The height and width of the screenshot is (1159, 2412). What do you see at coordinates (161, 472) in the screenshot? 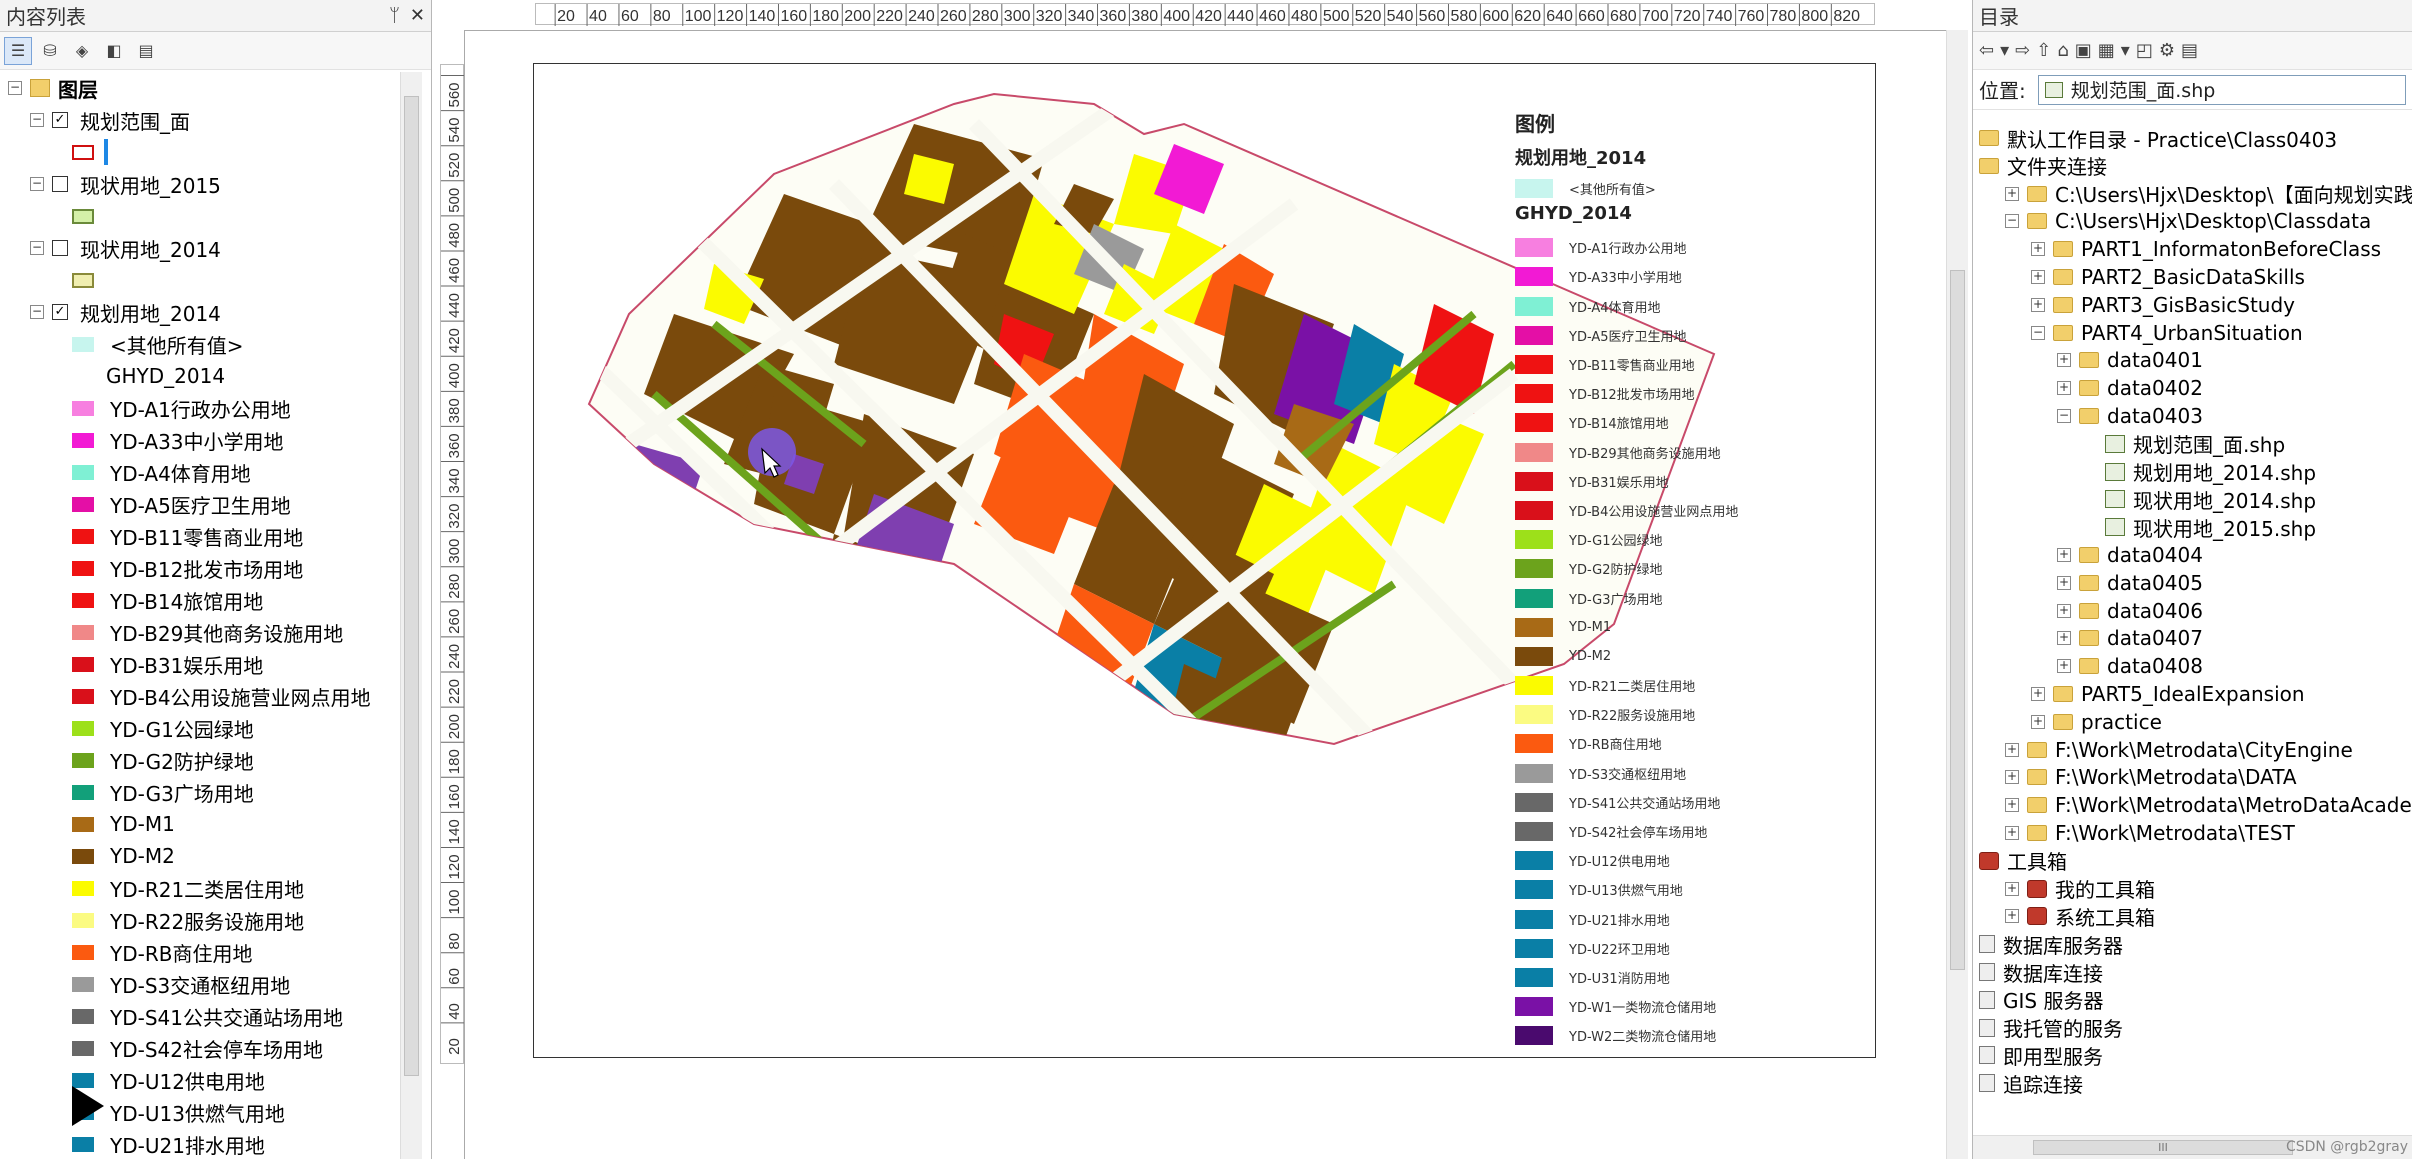
I see `toc-row: YD-A4体育用地` at bounding box center [161, 472].